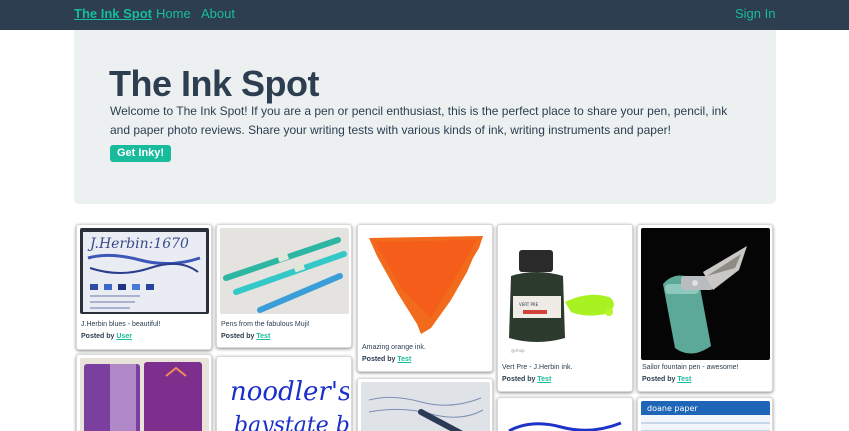 This screenshot has height=431, width=849. I want to click on sailor-fountain-pen-image, so click(705, 294).